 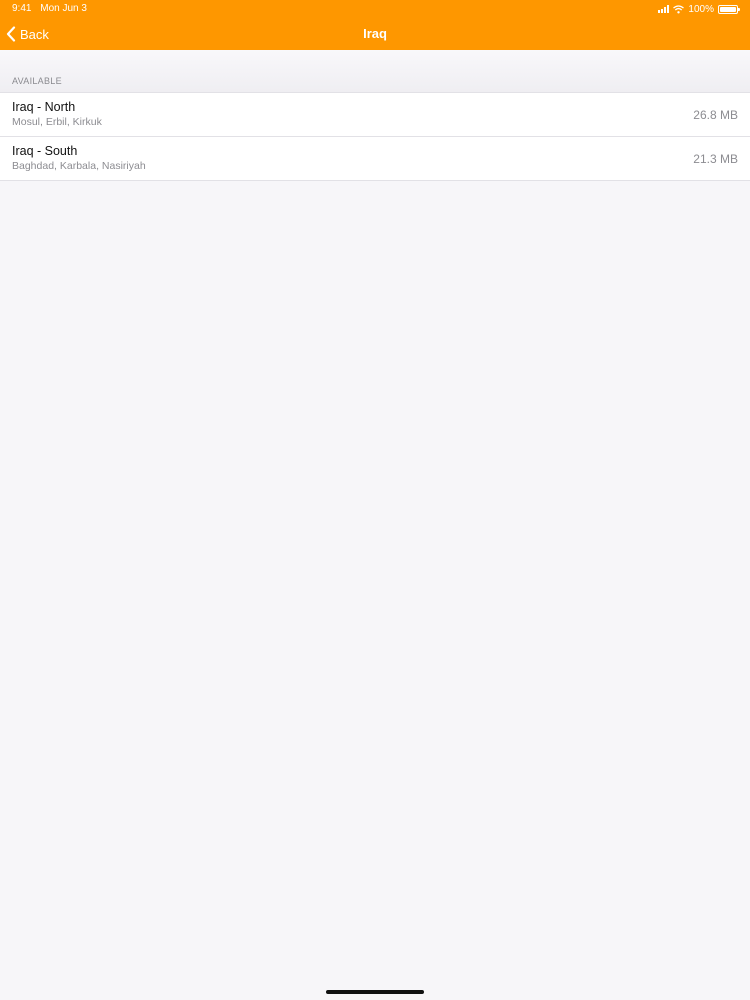 I want to click on status-clock: 9:41, so click(x=22, y=8).